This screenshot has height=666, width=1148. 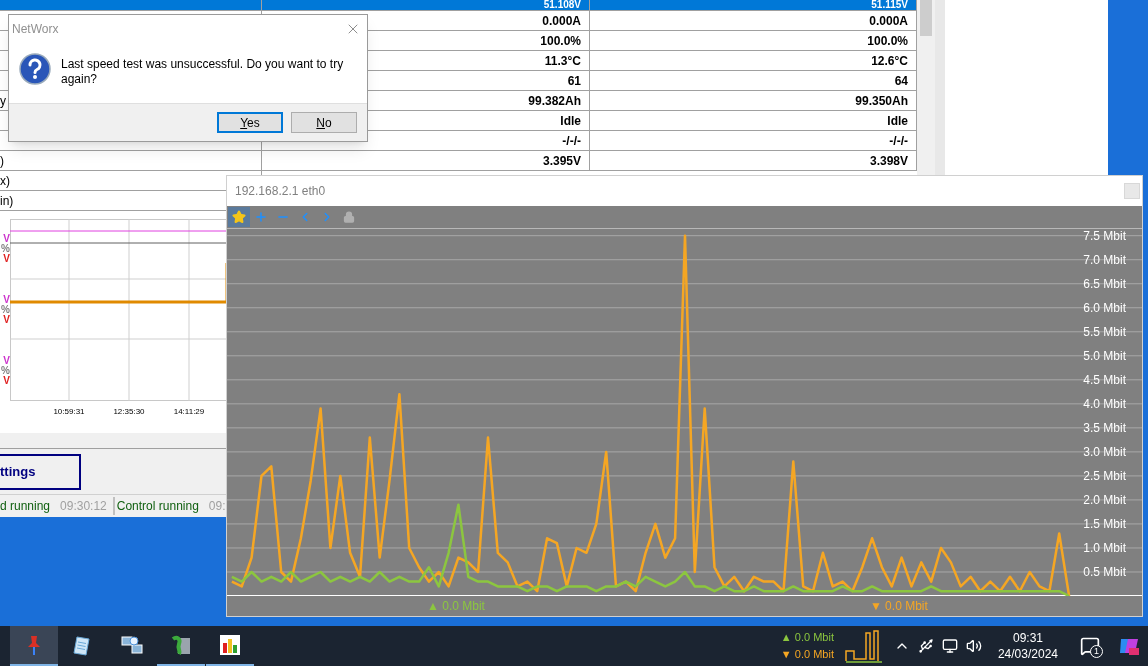 What do you see at coordinates (1104, 427) in the screenshot?
I see `y-axis-label: 3.5 Mbit` at bounding box center [1104, 427].